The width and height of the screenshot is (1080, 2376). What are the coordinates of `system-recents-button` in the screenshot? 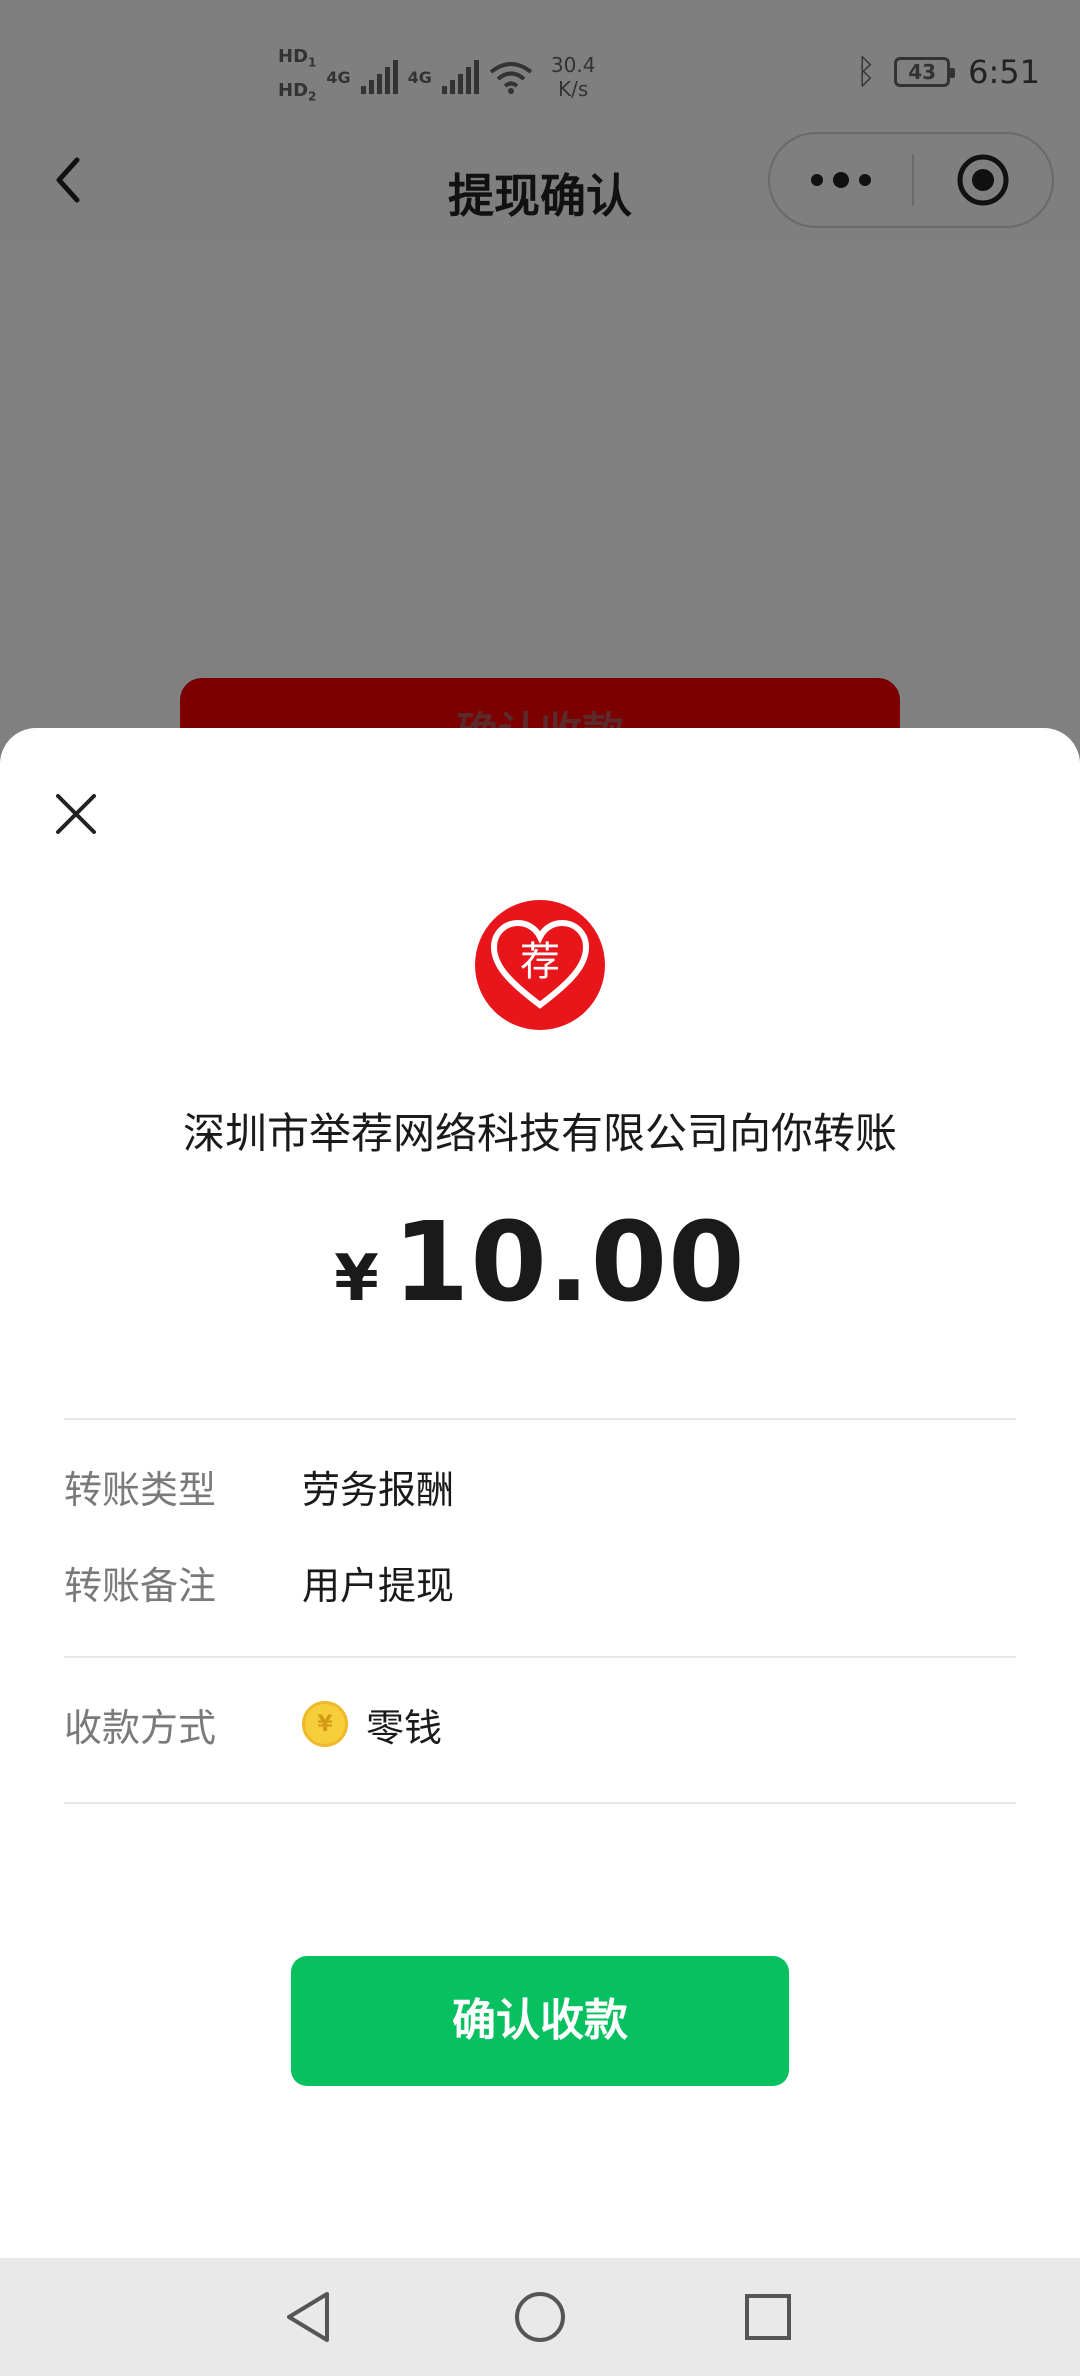 It's located at (768, 2317).